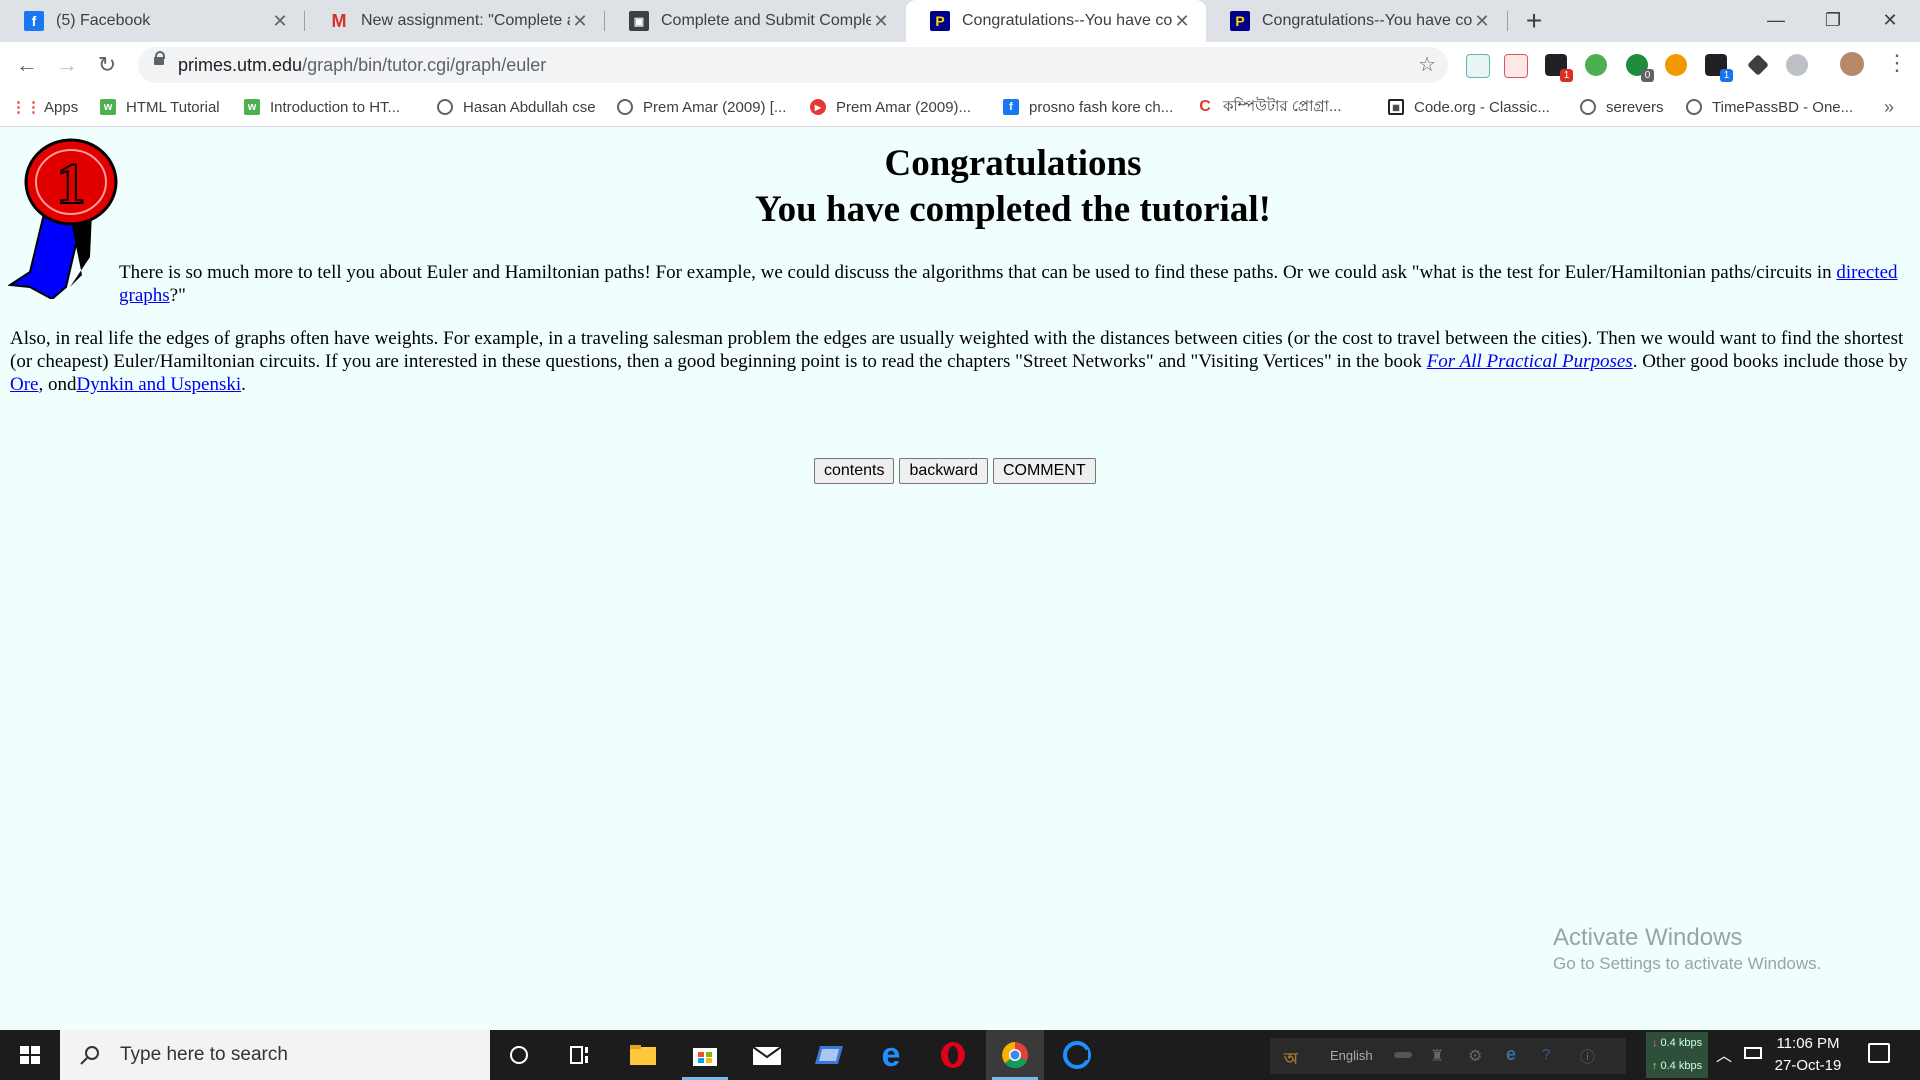 This screenshot has height=1080, width=1920. Describe the element at coordinates (767, 1055) in the screenshot. I see `mail-icon` at that location.